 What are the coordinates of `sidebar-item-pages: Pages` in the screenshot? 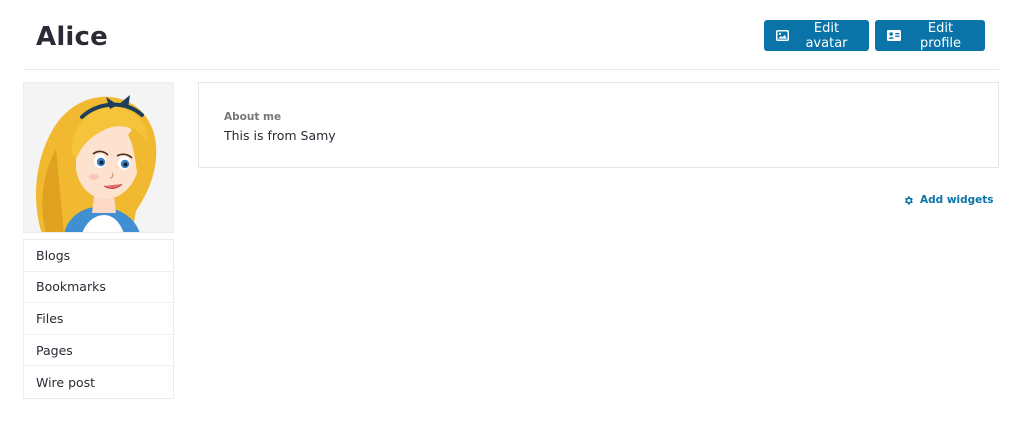 It's located at (98, 351).